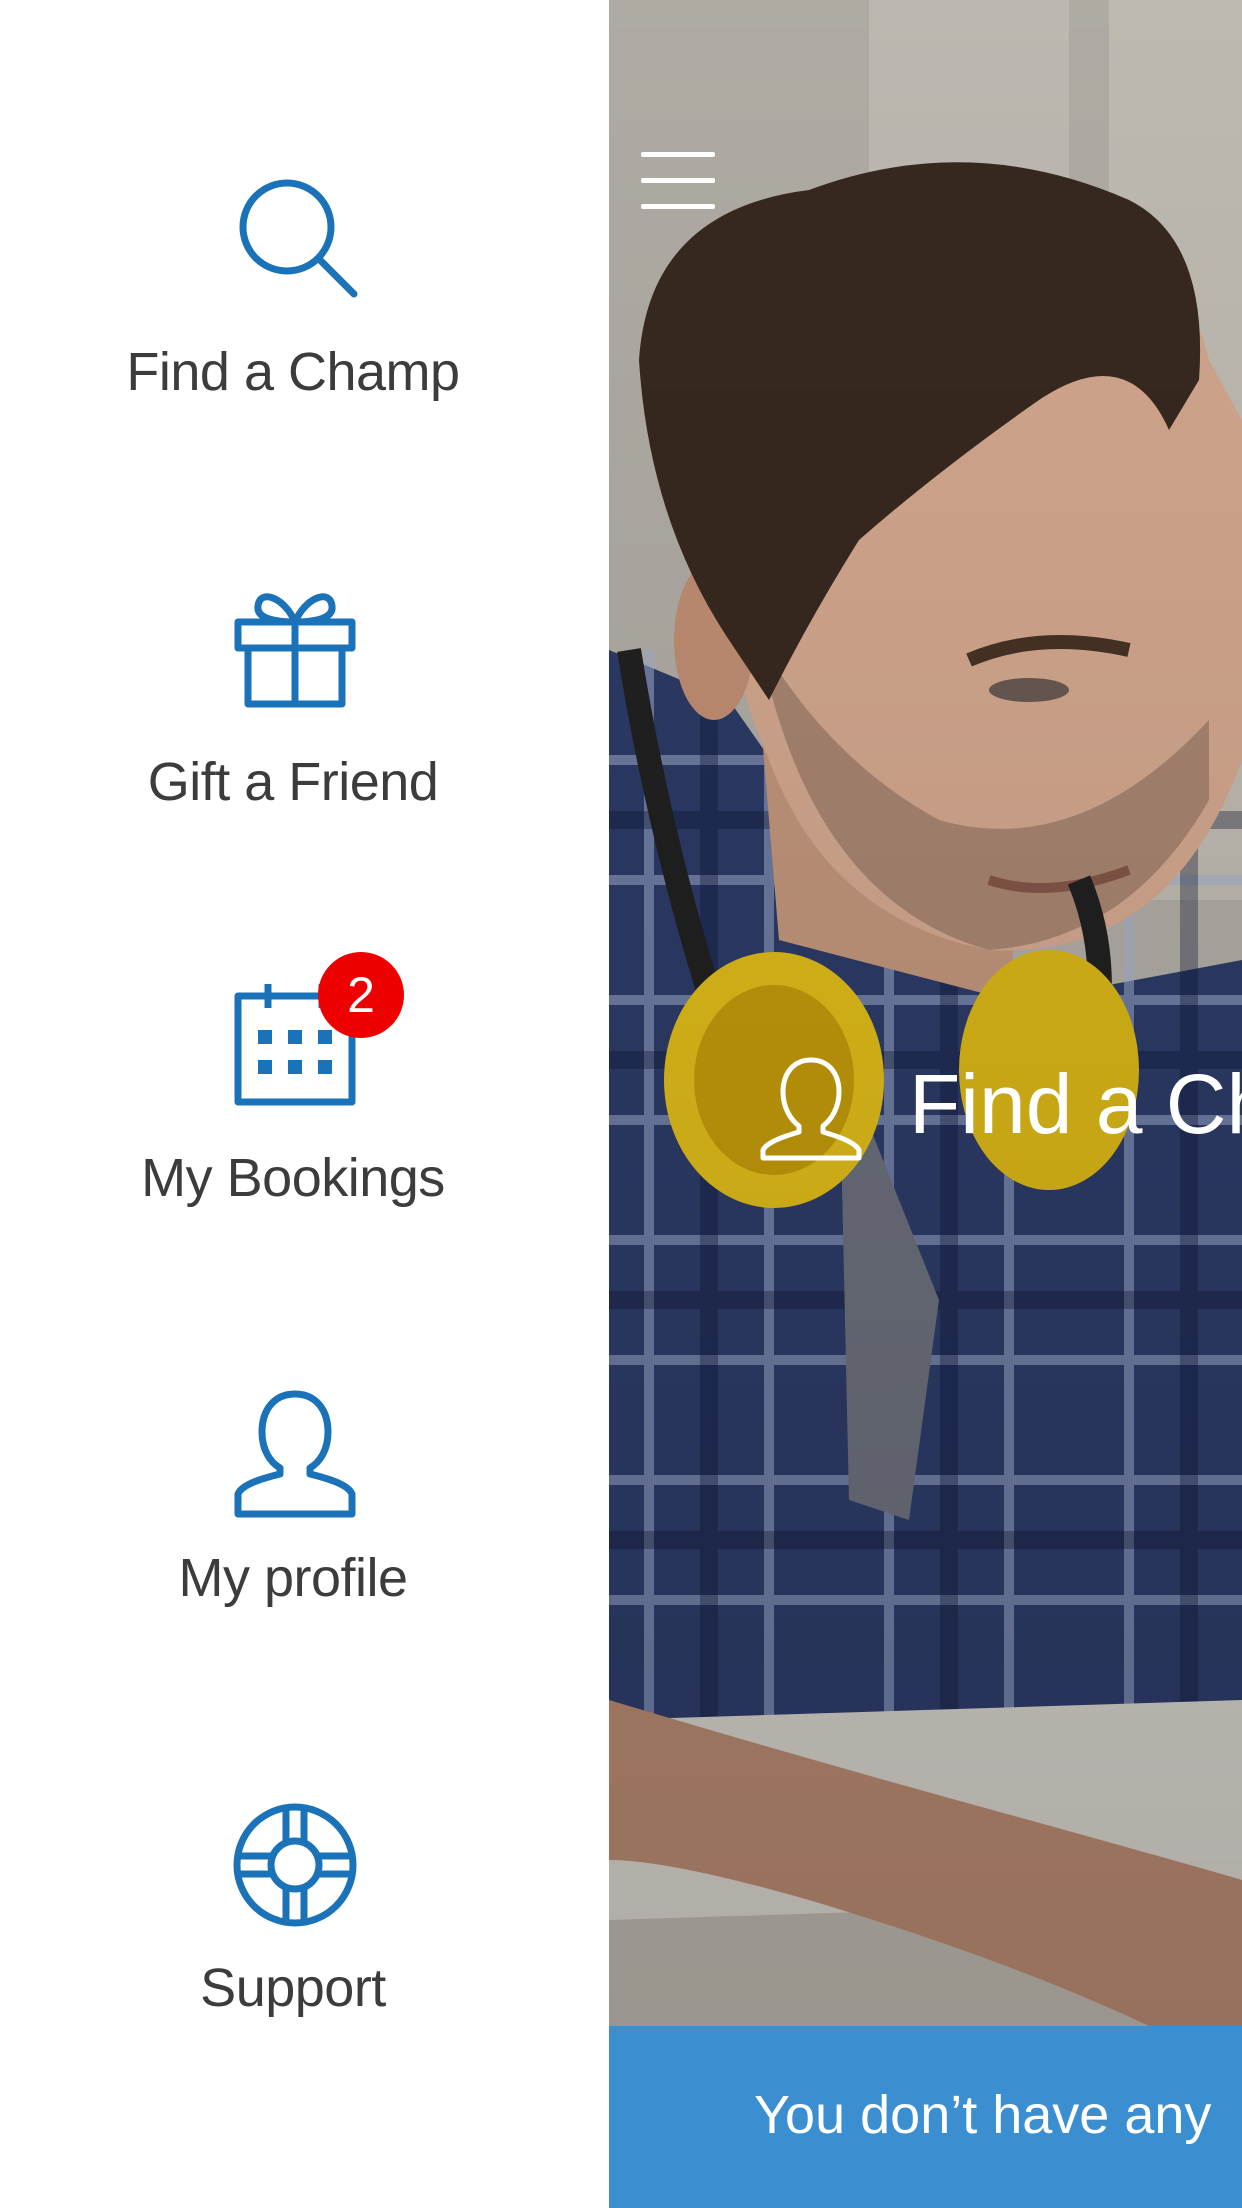 Image resolution: width=1242 pixels, height=2208 pixels. I want to click on person-outline-icon, so click(811, 1109).